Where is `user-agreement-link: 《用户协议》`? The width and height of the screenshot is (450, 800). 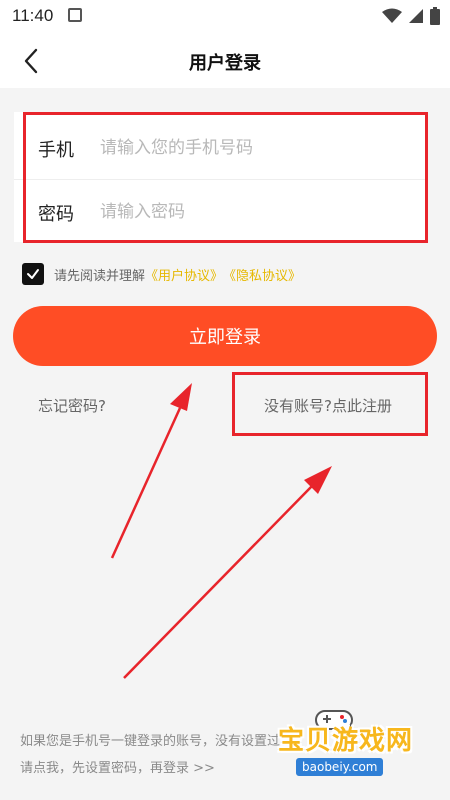
user-agreement-link: 《用户协议》 is located at coordinates (184, 274).